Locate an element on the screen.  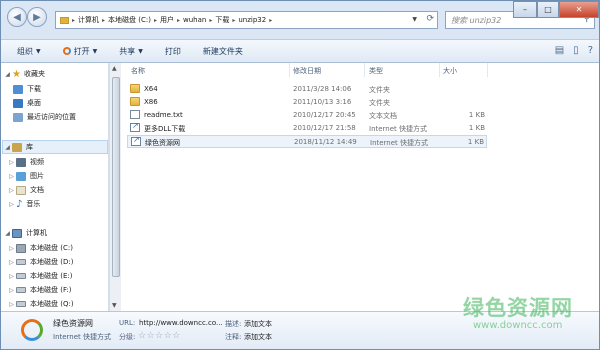
breadcrumb-computer: 计算机 is located at coordinates (88, 20).